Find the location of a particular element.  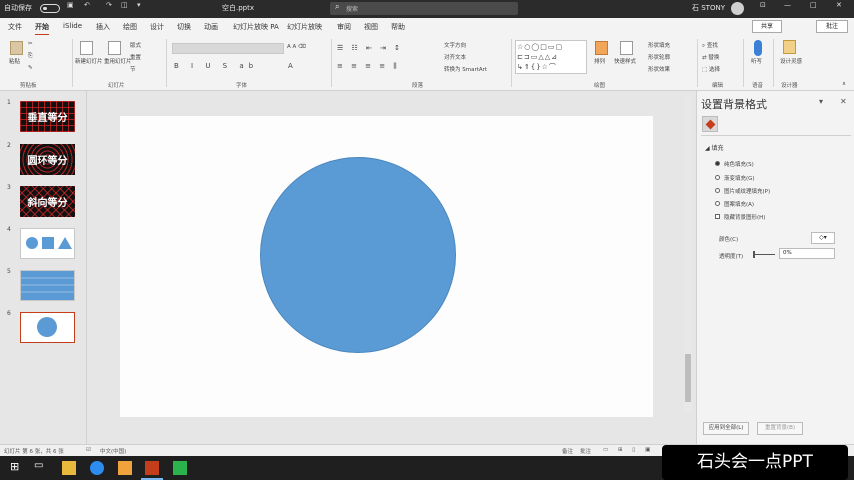

font-size-combobox: A A ⌫ is located at coordinates (296, 47).